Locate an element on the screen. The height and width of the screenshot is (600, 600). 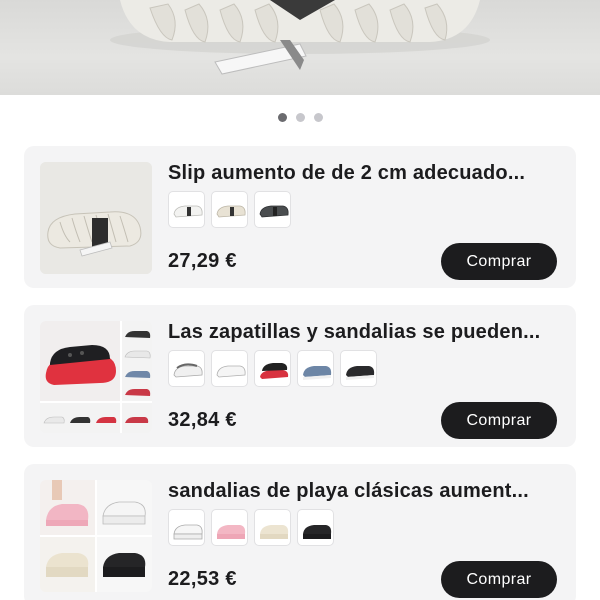
carousel-indicator is located at coordinates (300, 117).